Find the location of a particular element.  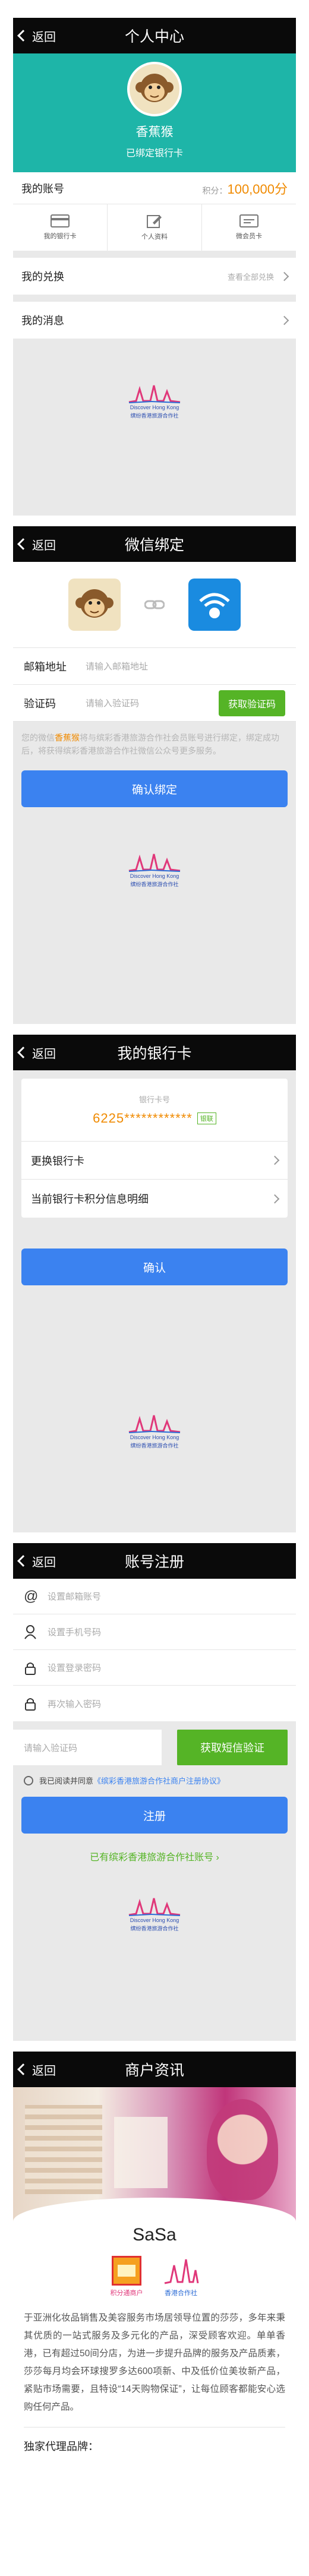

card-number: 6225************ is located at coordinates (143, 1118).